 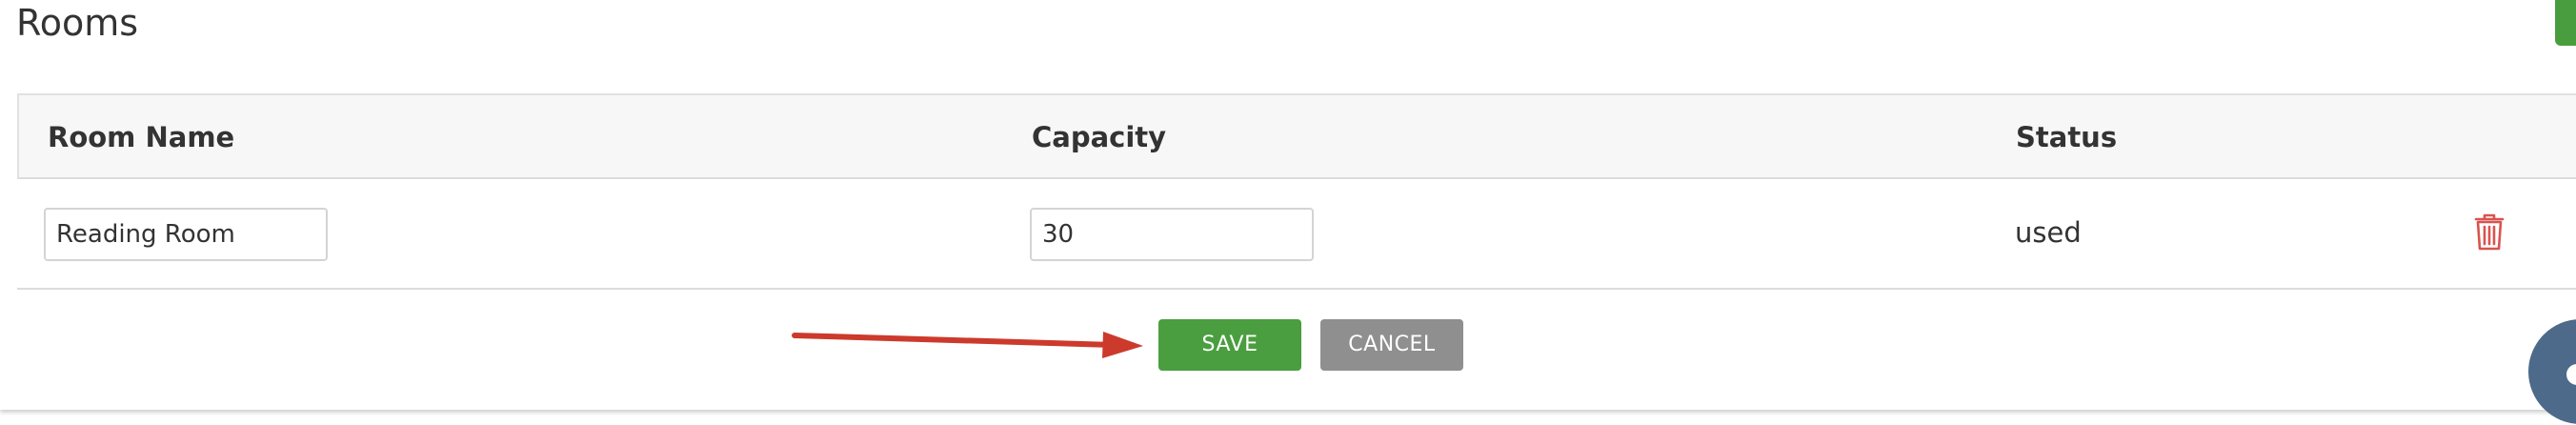 I want to click on column-header-capacity: Capacity, so click(x=1099, y=137).